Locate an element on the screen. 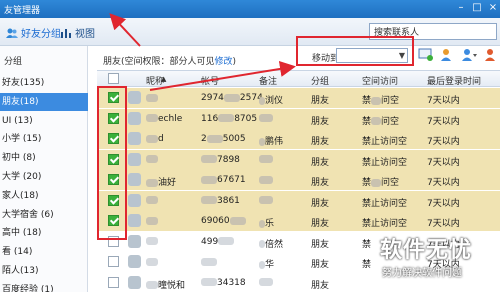 The width and height of the screenshot is (500, 292). account-cell: 3861 is located at coordinates (220, 201).